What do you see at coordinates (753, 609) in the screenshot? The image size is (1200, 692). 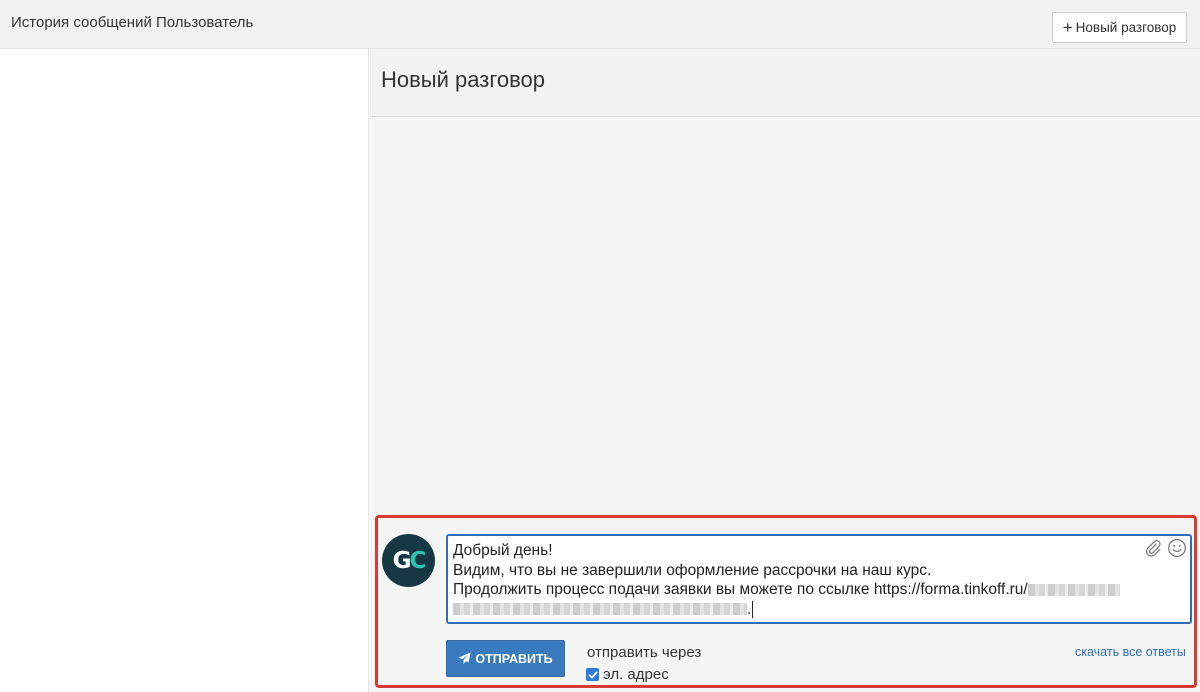 I see `text-cursor` at bounding box center [753, 609].